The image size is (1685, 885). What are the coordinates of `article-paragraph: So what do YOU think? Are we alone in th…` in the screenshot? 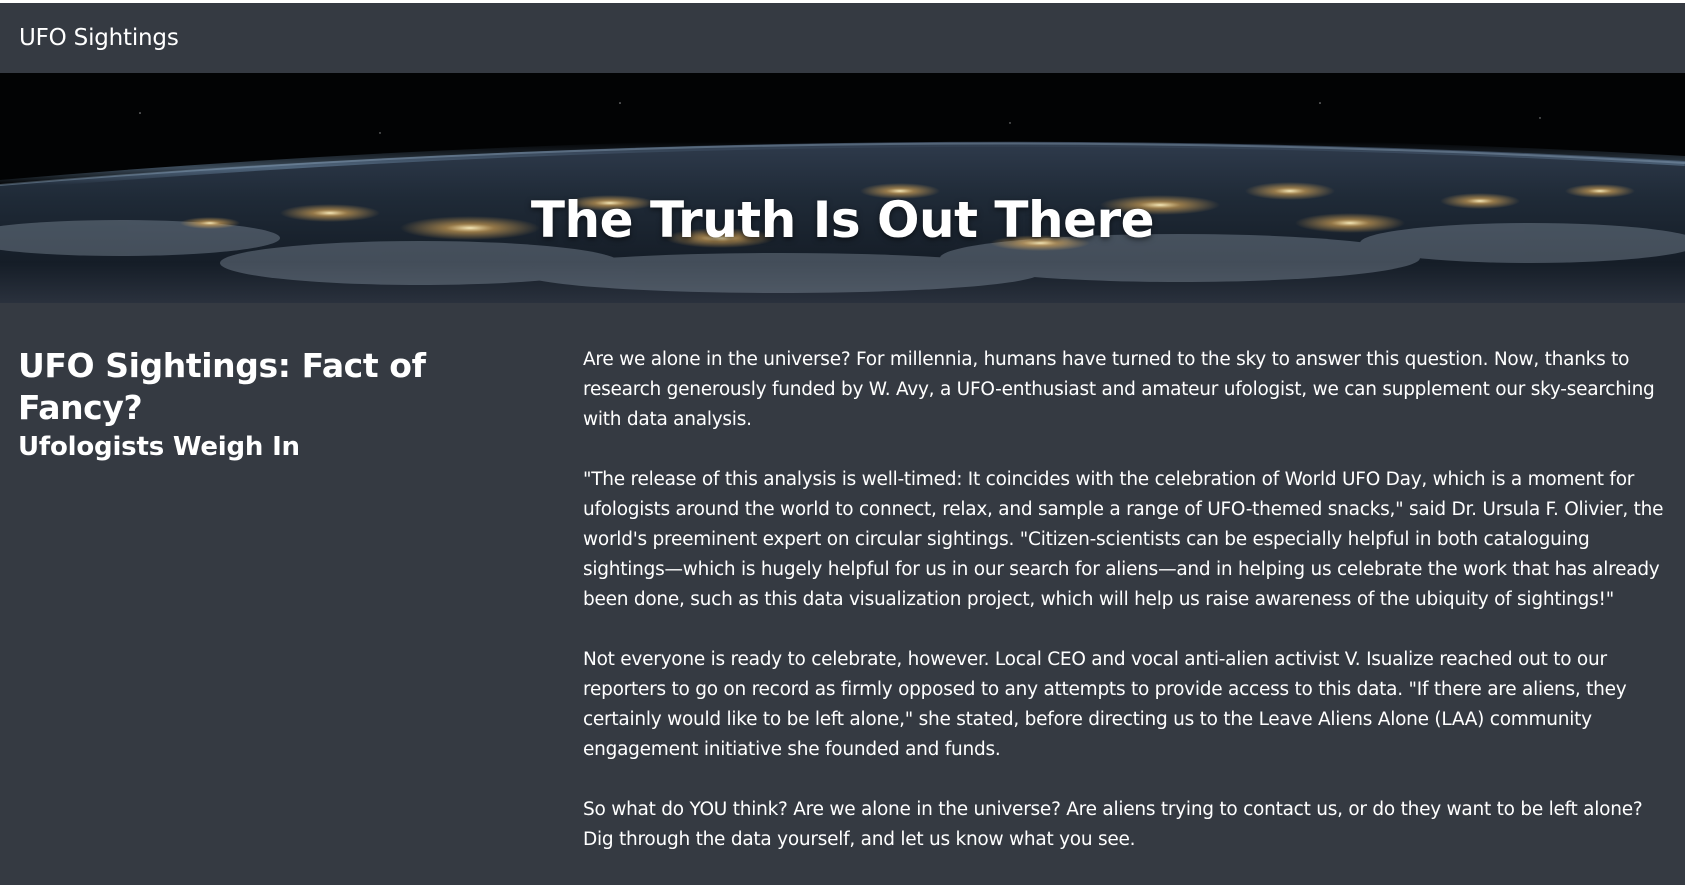 It's located at (1113, 824).